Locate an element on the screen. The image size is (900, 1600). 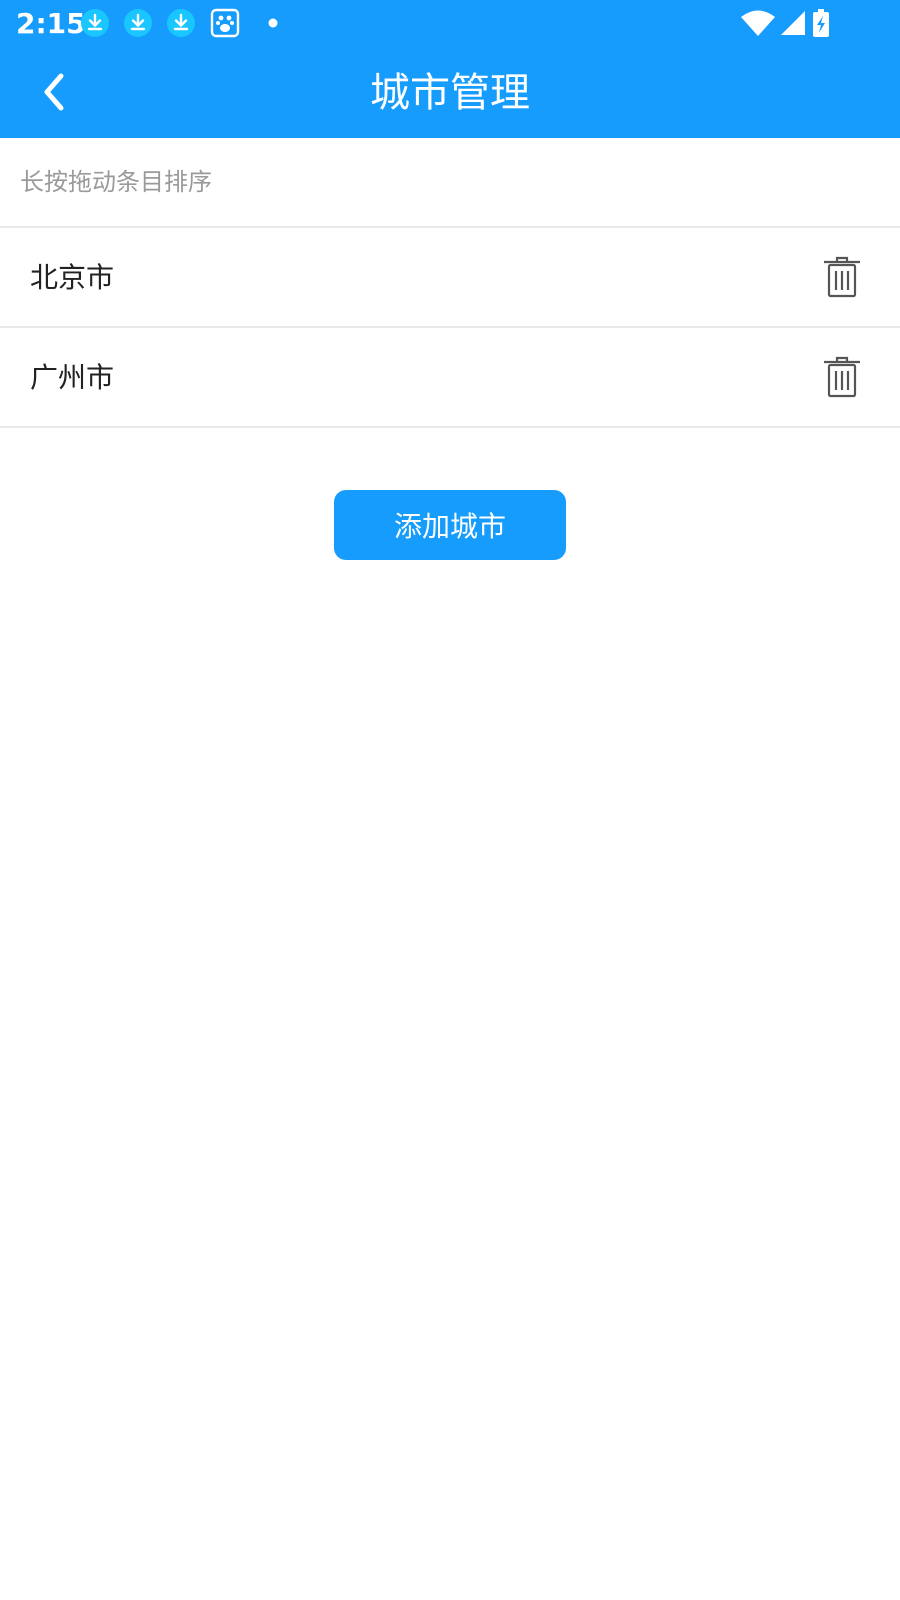
page-title: 城市管理 is located at coordinates (450, 93).